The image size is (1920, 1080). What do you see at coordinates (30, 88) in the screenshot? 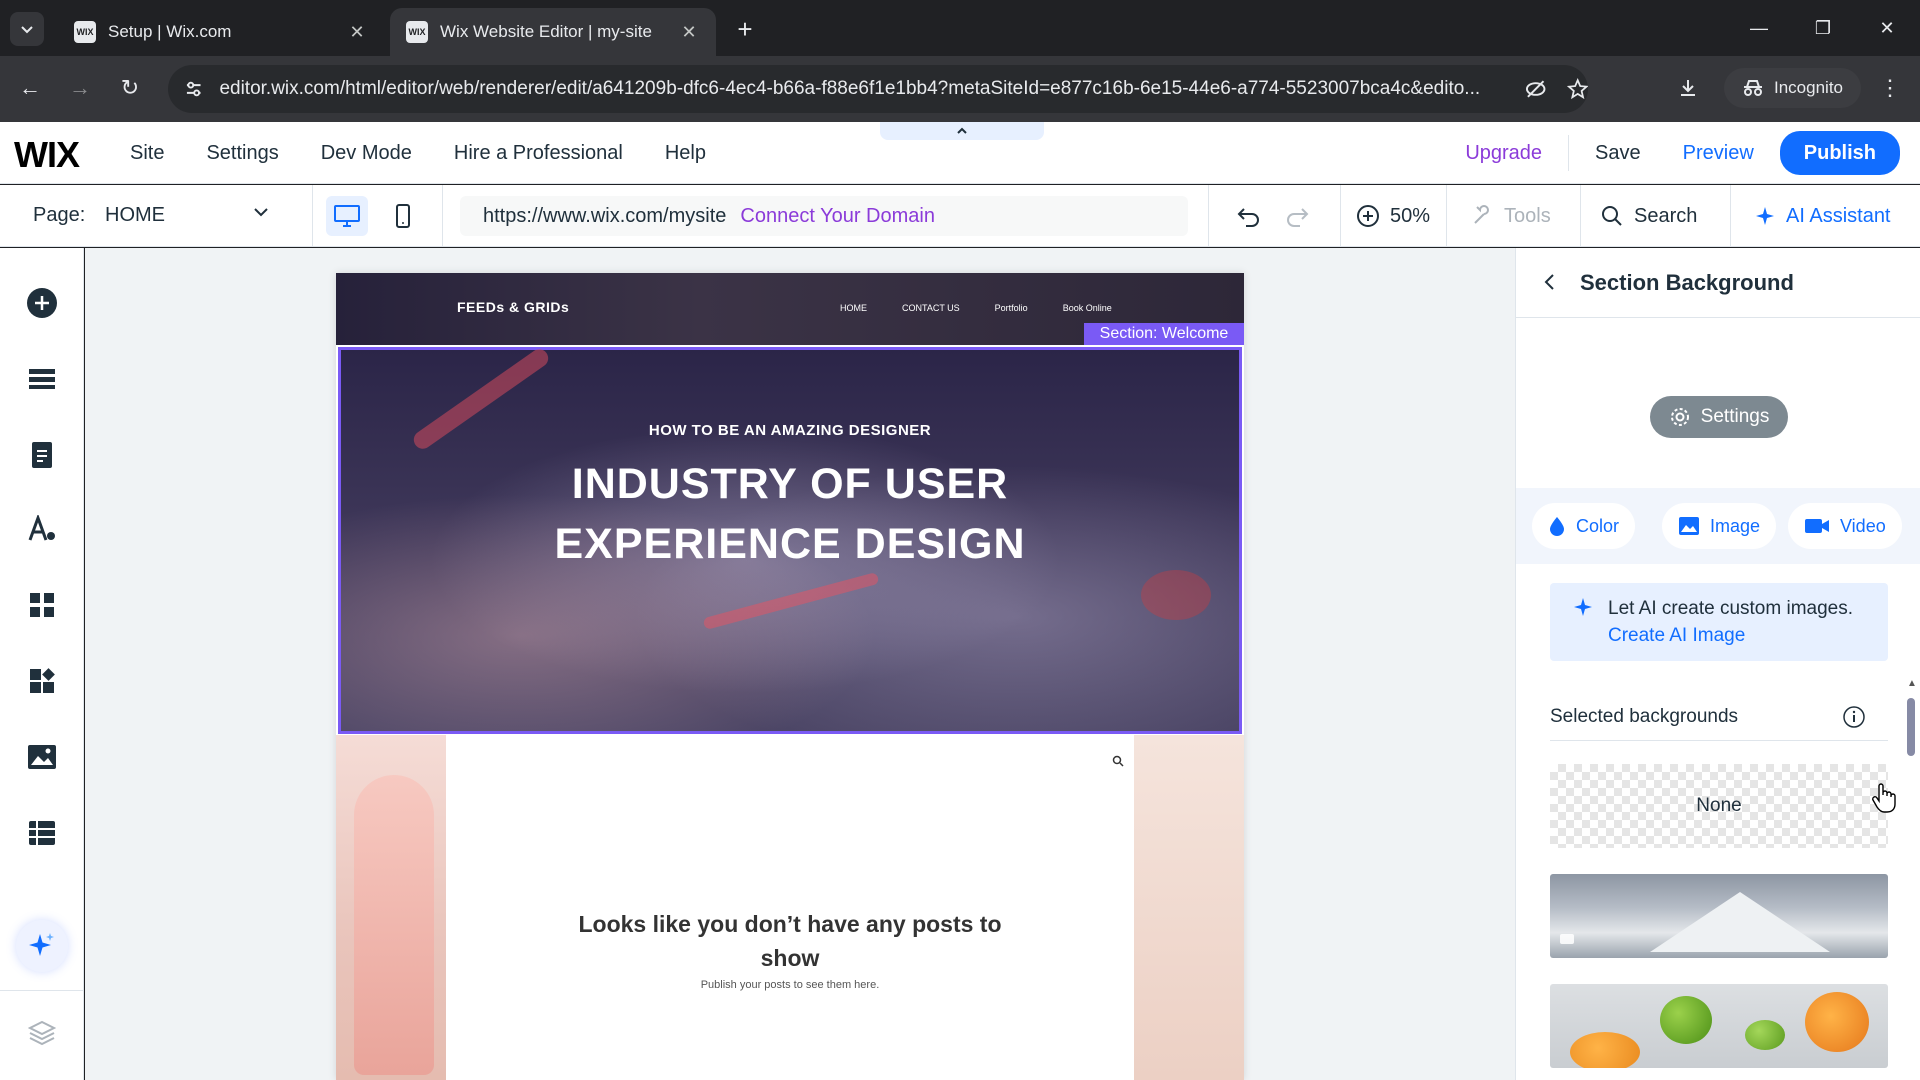
I see `back-button: ←` at bounding box center [30, 88].